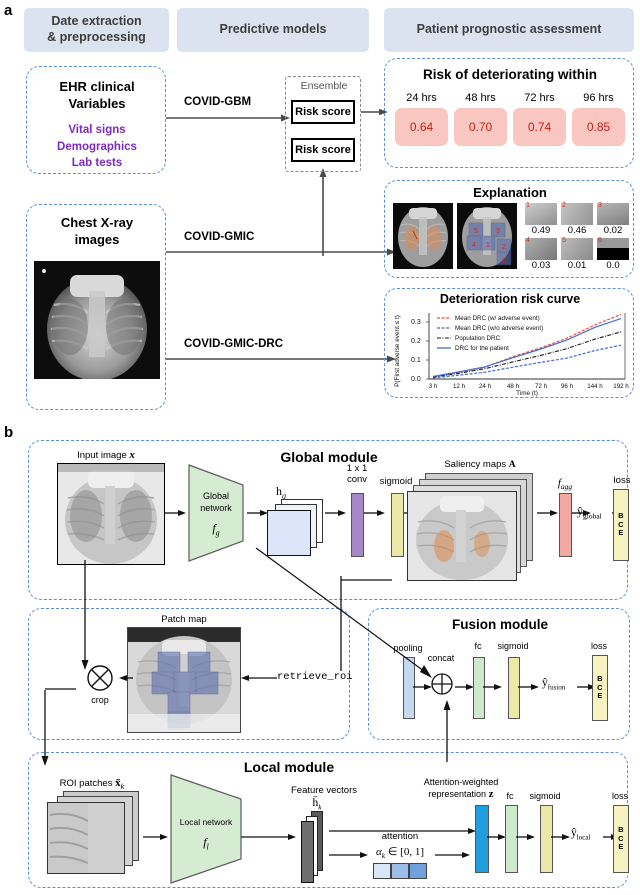 The width and height of the screenshot is (640, 895). Describe the element at coordinates (97, 103) in the screenshot. I see `ehr-title-line2: Variables` at that location.